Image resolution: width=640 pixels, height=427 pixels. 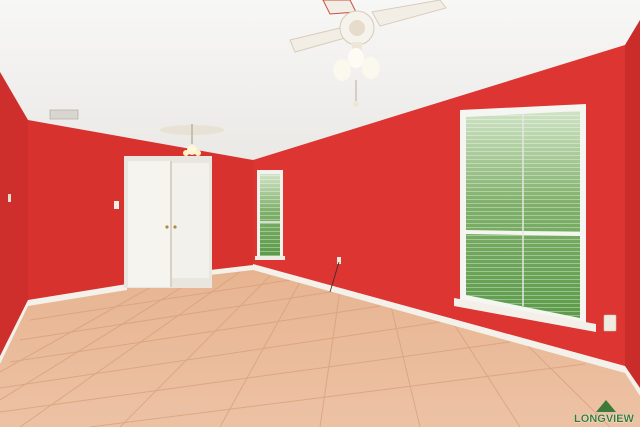 What do you see at coordinates (525, 218) in the screenshot?
I see `large-window` at bounding box center [525, 218].